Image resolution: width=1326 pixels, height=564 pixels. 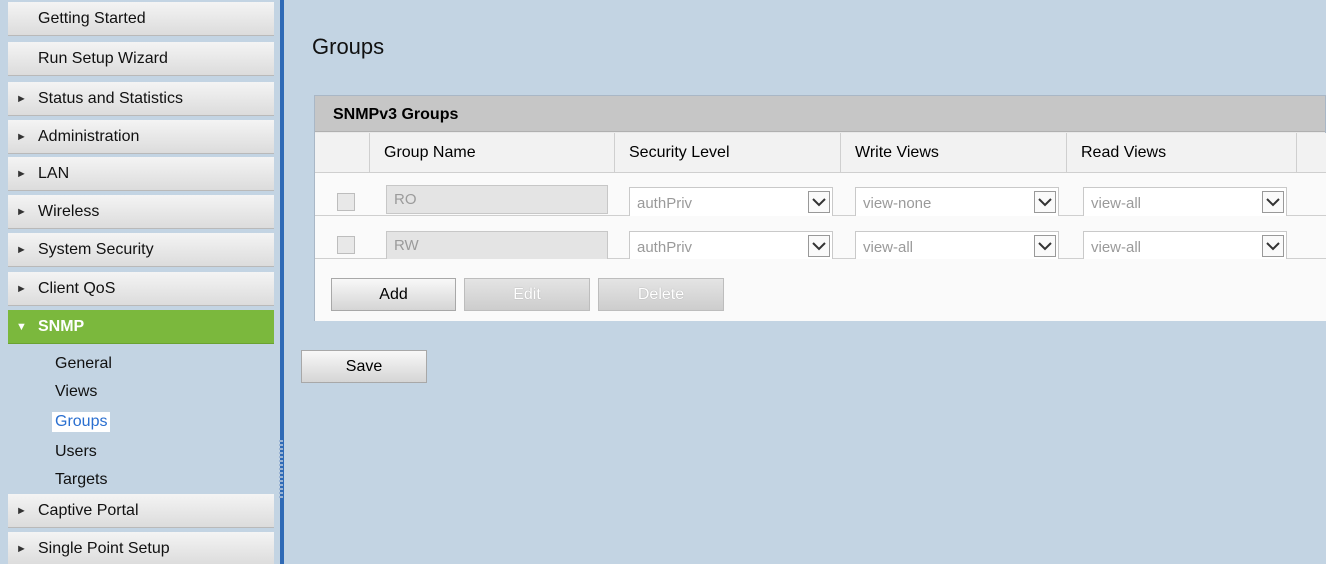 What do you see at coordinates (527, 294) in the screenshot?
I see `edit-button: Edit` at bounding box center [527, 294].